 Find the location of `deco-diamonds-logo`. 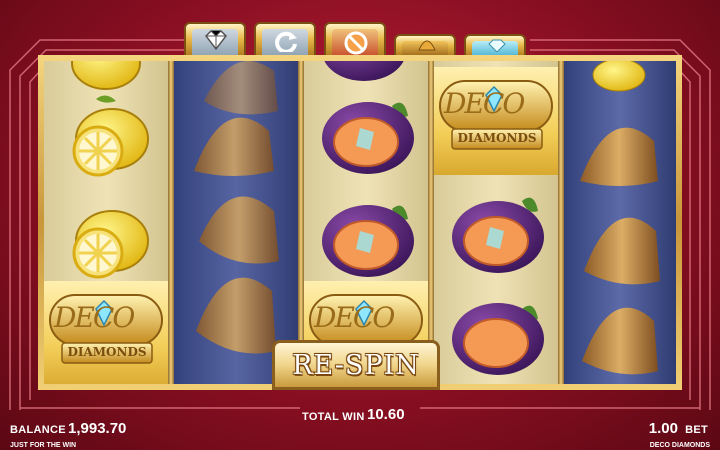

deco-diamonds-logo is located at coordinates (496, 115).